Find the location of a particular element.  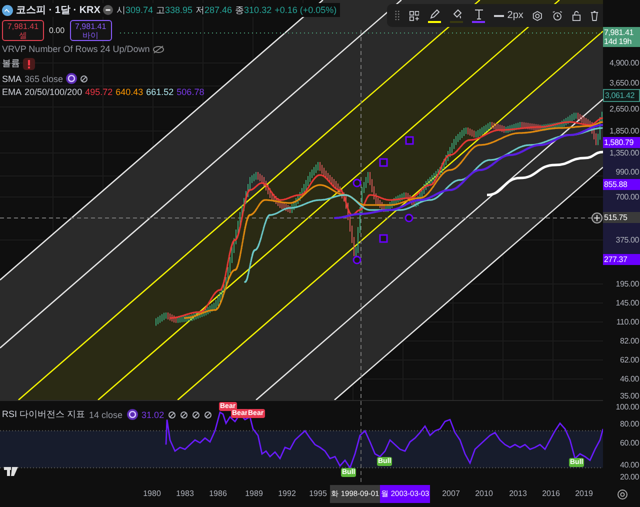

price-badge: 515.75 is located at coordinates (621, 217).